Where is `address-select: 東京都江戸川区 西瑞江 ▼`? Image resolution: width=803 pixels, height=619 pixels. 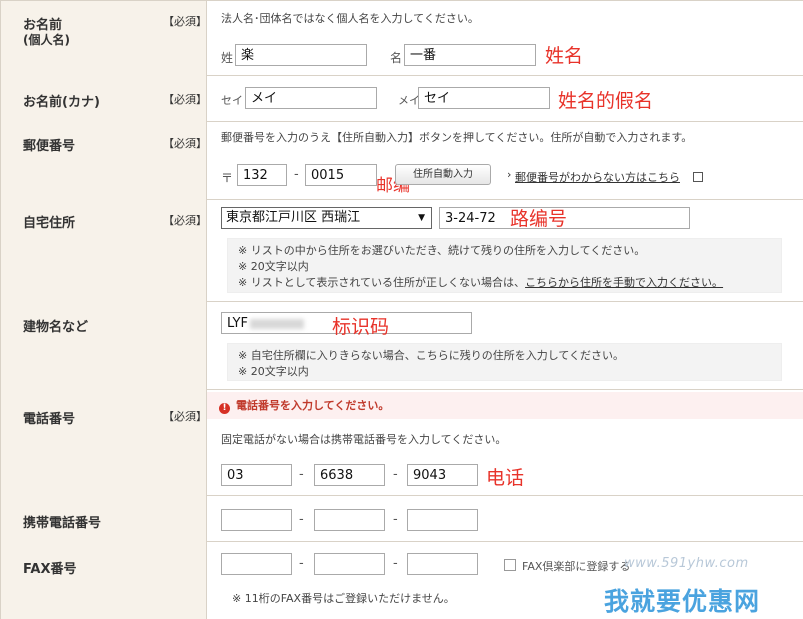 address-select: 東京都江戸川区 西瑞江 ▼ is located at coordinates (326, 218).